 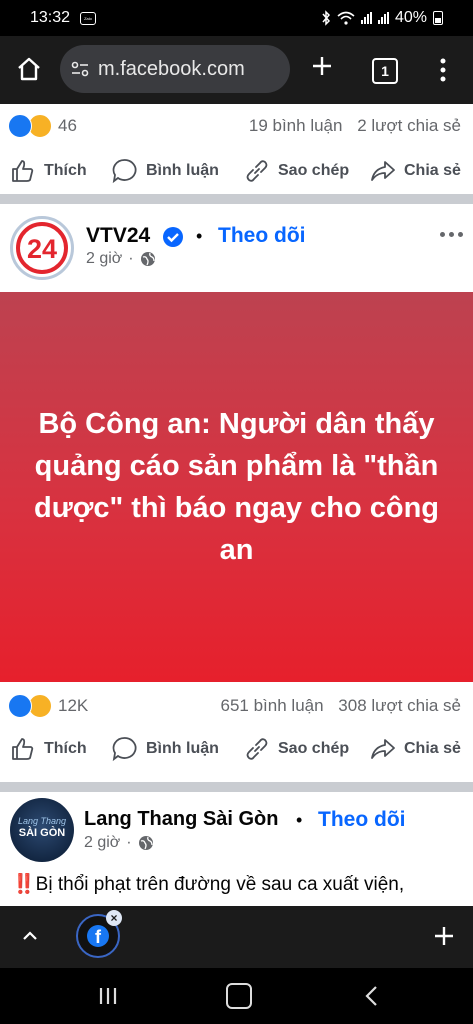 What do you see at coordinates (272, 705) in the screenshot?
I see `comment-count: 651 bình luận` at bounding box center [272, 705].